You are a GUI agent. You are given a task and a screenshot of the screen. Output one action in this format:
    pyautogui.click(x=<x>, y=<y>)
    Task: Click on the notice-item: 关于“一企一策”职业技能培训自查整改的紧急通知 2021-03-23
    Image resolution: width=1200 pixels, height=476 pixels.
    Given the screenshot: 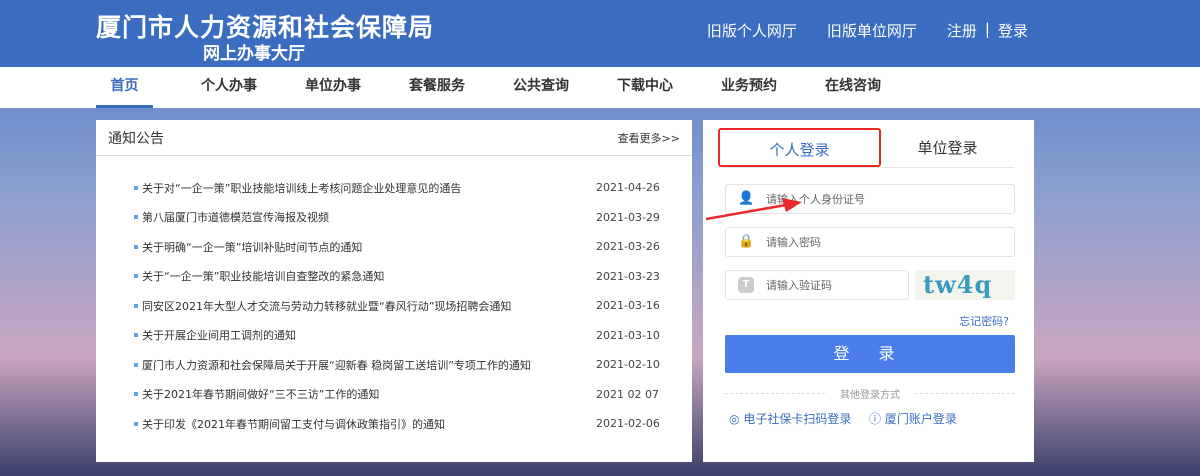 What is the action you would take?
    pyautogui.click(x=394, y=277)
    